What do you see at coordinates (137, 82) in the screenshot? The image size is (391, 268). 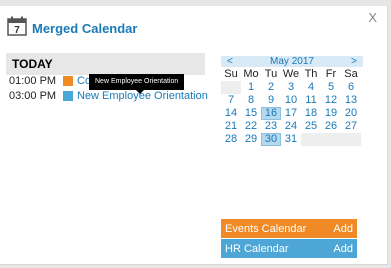 I see `event-tooltip: New Employee Orientation` at bounding box center [137, 82].